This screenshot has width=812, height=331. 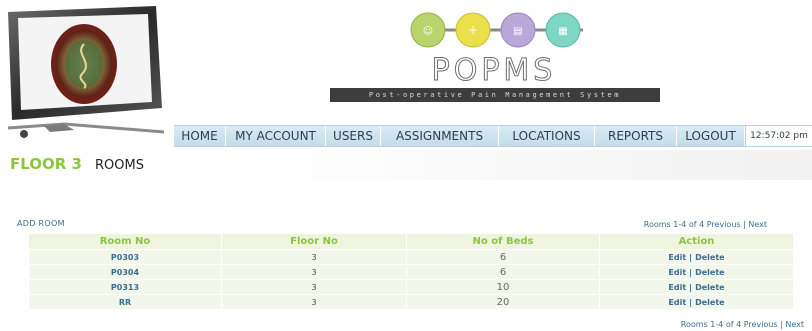 What do you see at coordinates (125, 287) in the screenshot?
I see `cell-room-no: P0313` at bounding box center [125, 287].